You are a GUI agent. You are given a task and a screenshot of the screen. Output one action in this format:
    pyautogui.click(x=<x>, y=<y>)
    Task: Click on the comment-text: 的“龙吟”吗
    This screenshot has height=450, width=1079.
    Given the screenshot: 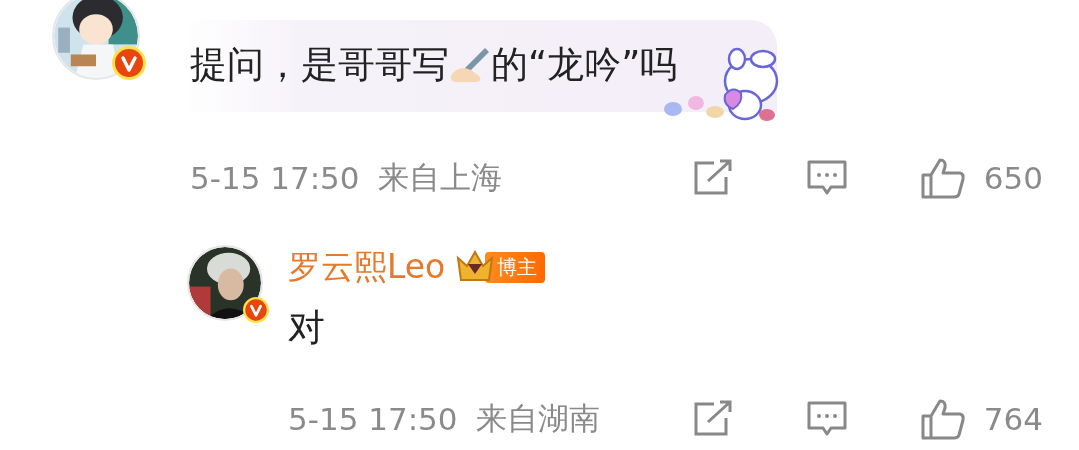 What is the action you would take?
    pyautogui.click(x=584, y=65)
    